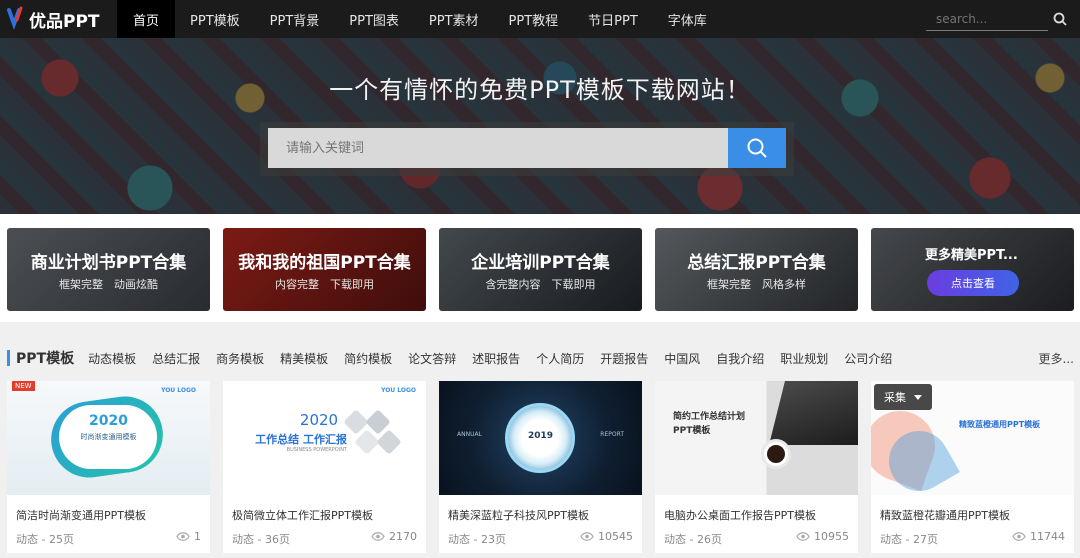 Image resolution: width=1080 pixels, height=558 pixels. I want to click on card-thumbnail: 精致蓝橙通用PPT模板 采集, so click(972, 438).